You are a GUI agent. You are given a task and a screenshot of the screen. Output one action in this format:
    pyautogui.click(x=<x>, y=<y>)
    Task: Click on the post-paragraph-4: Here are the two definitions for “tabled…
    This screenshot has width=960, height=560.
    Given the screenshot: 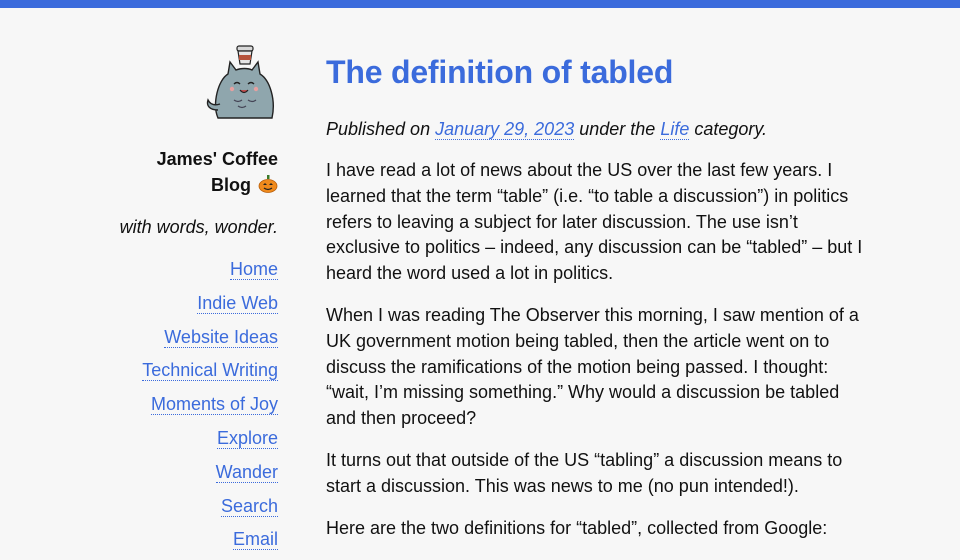 What is the action you would take?
    pyautogui.click(x=577, y=527)
    